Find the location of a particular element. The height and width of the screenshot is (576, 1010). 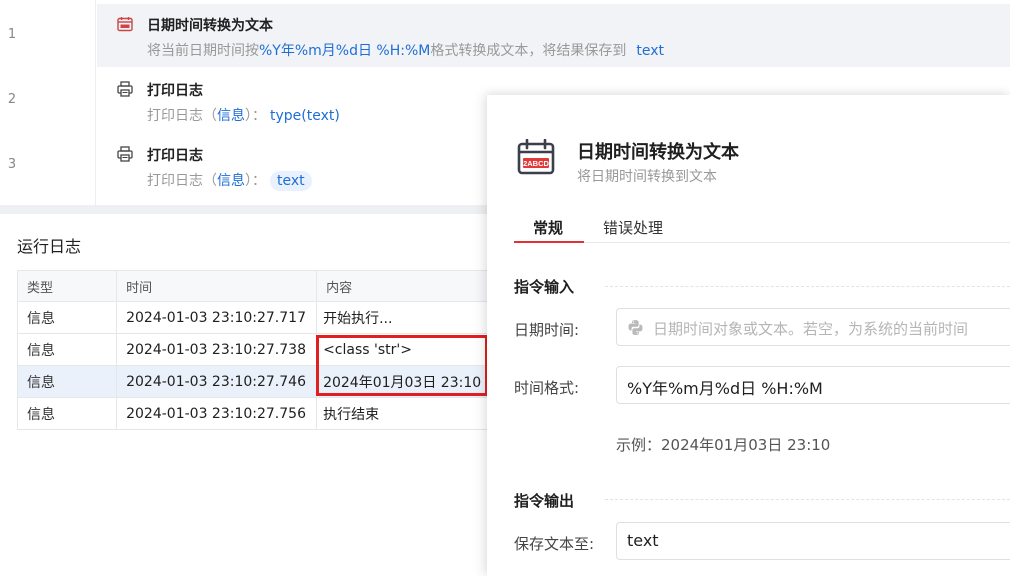

step-number: 2 is located at coordinates (12, 99).